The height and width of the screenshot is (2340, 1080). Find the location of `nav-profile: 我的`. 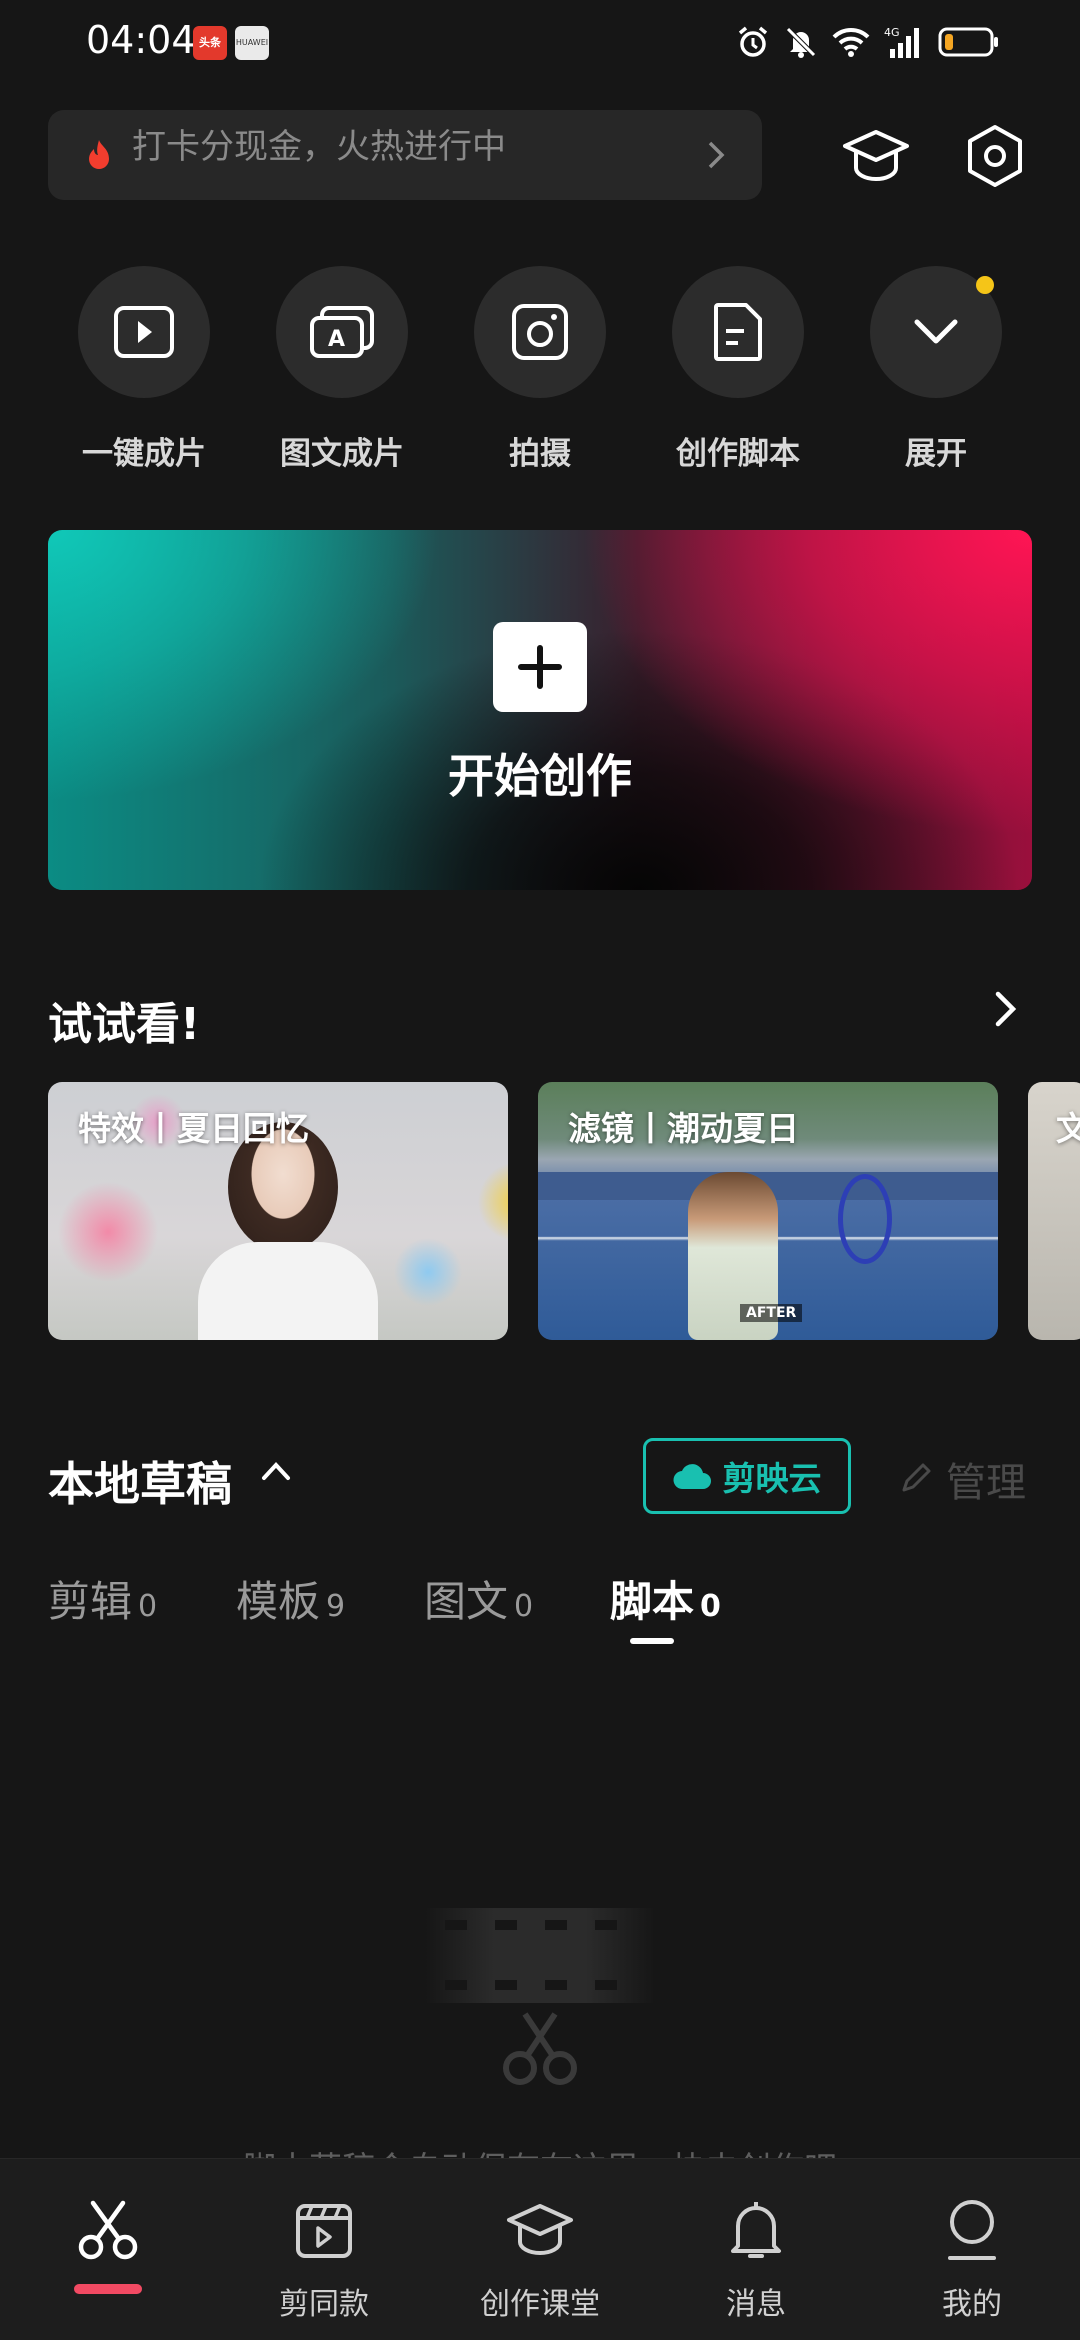

nav-profile: 我的 is located at coordinates (972, 2259).